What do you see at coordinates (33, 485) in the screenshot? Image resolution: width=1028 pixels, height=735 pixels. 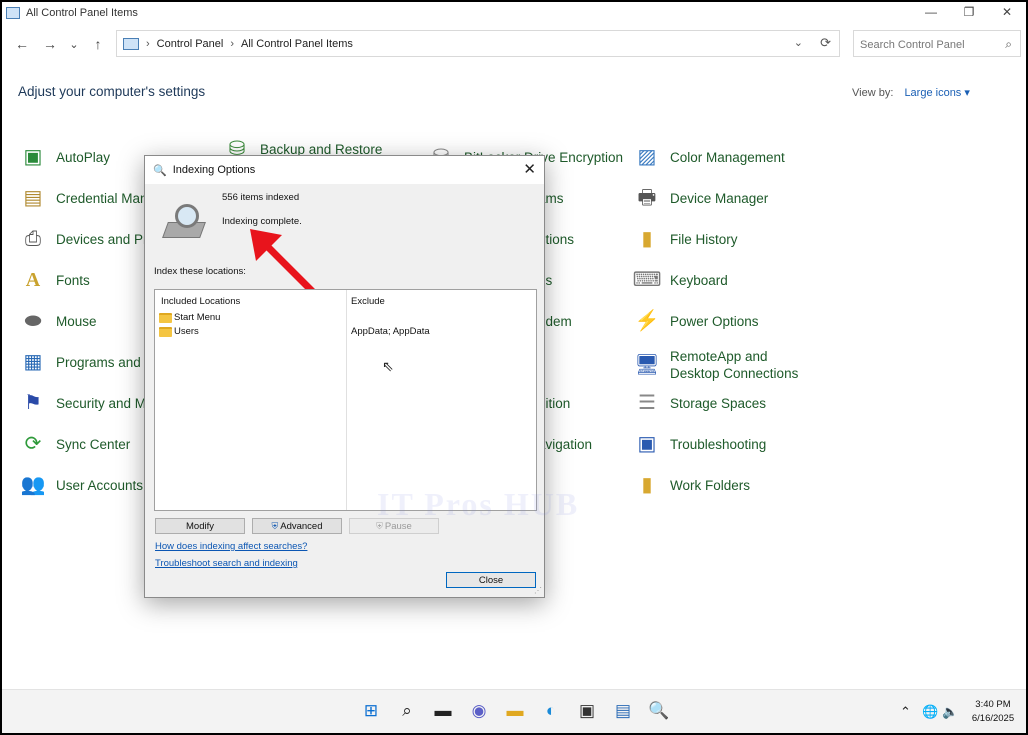 I see `users-icon: 👥` at bounding box center [33, 485].